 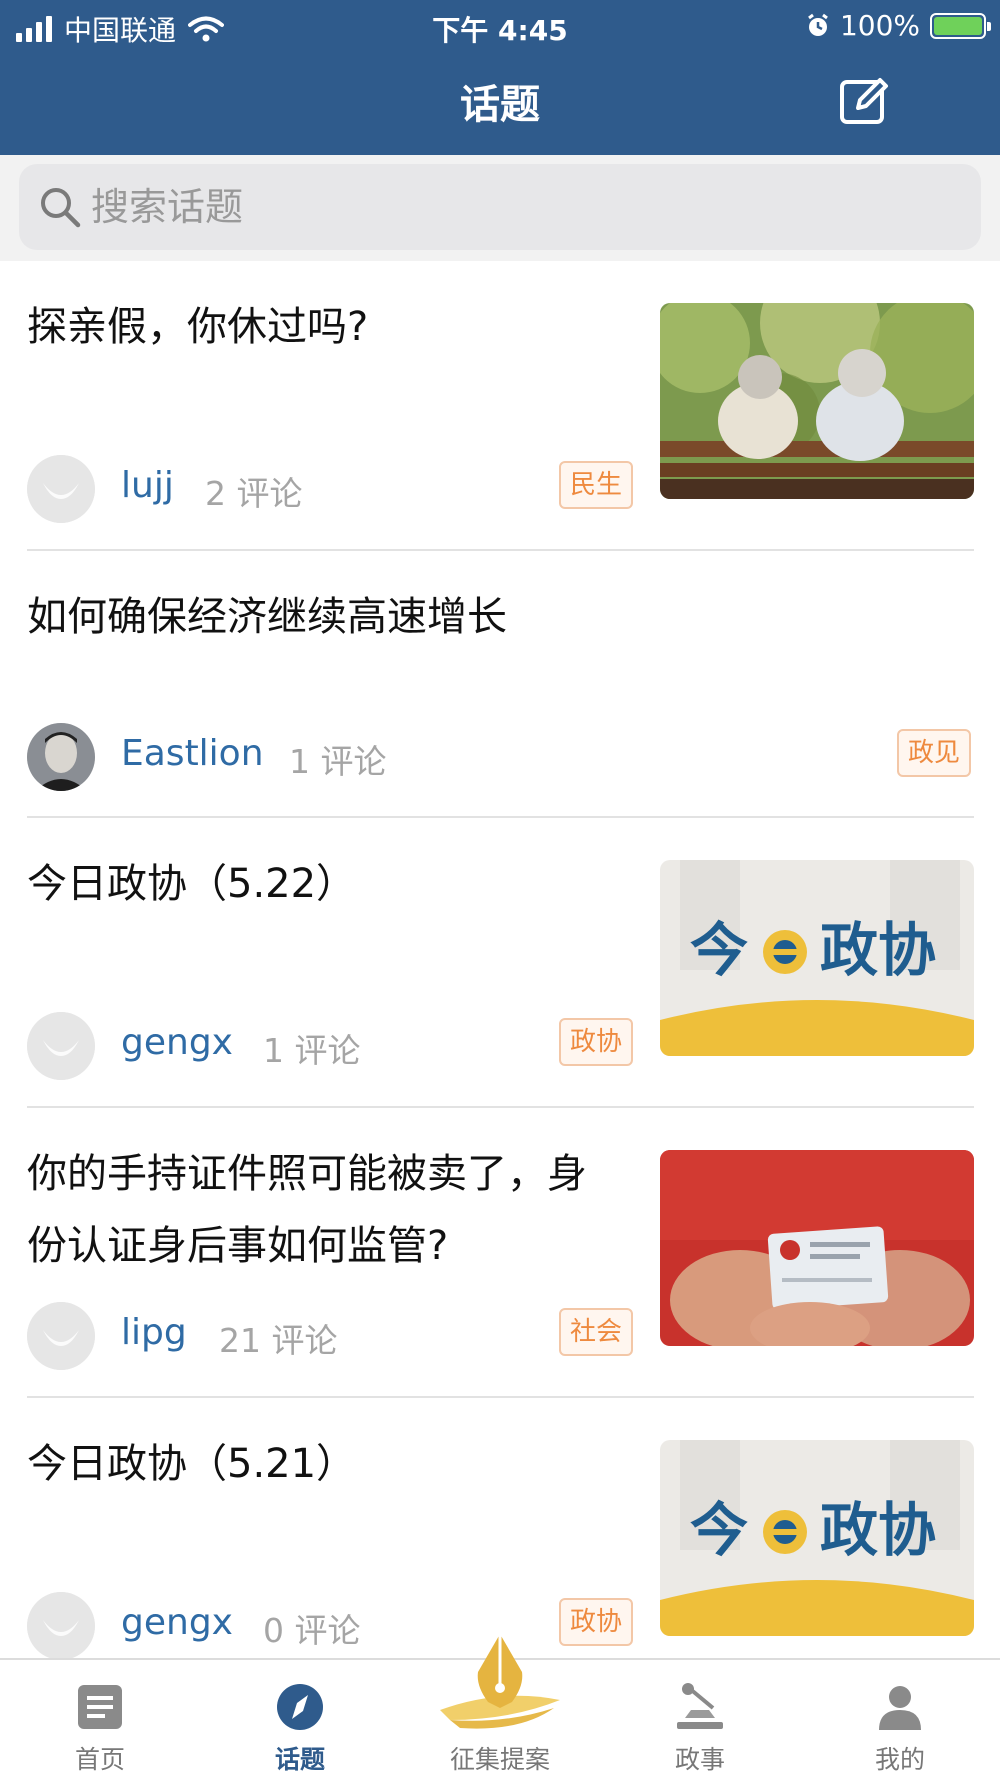 What do you see at coordinates (499, 1759) in the screenshot?
I see `tab-label: 征集提案` at bounding box center [499, 1759].